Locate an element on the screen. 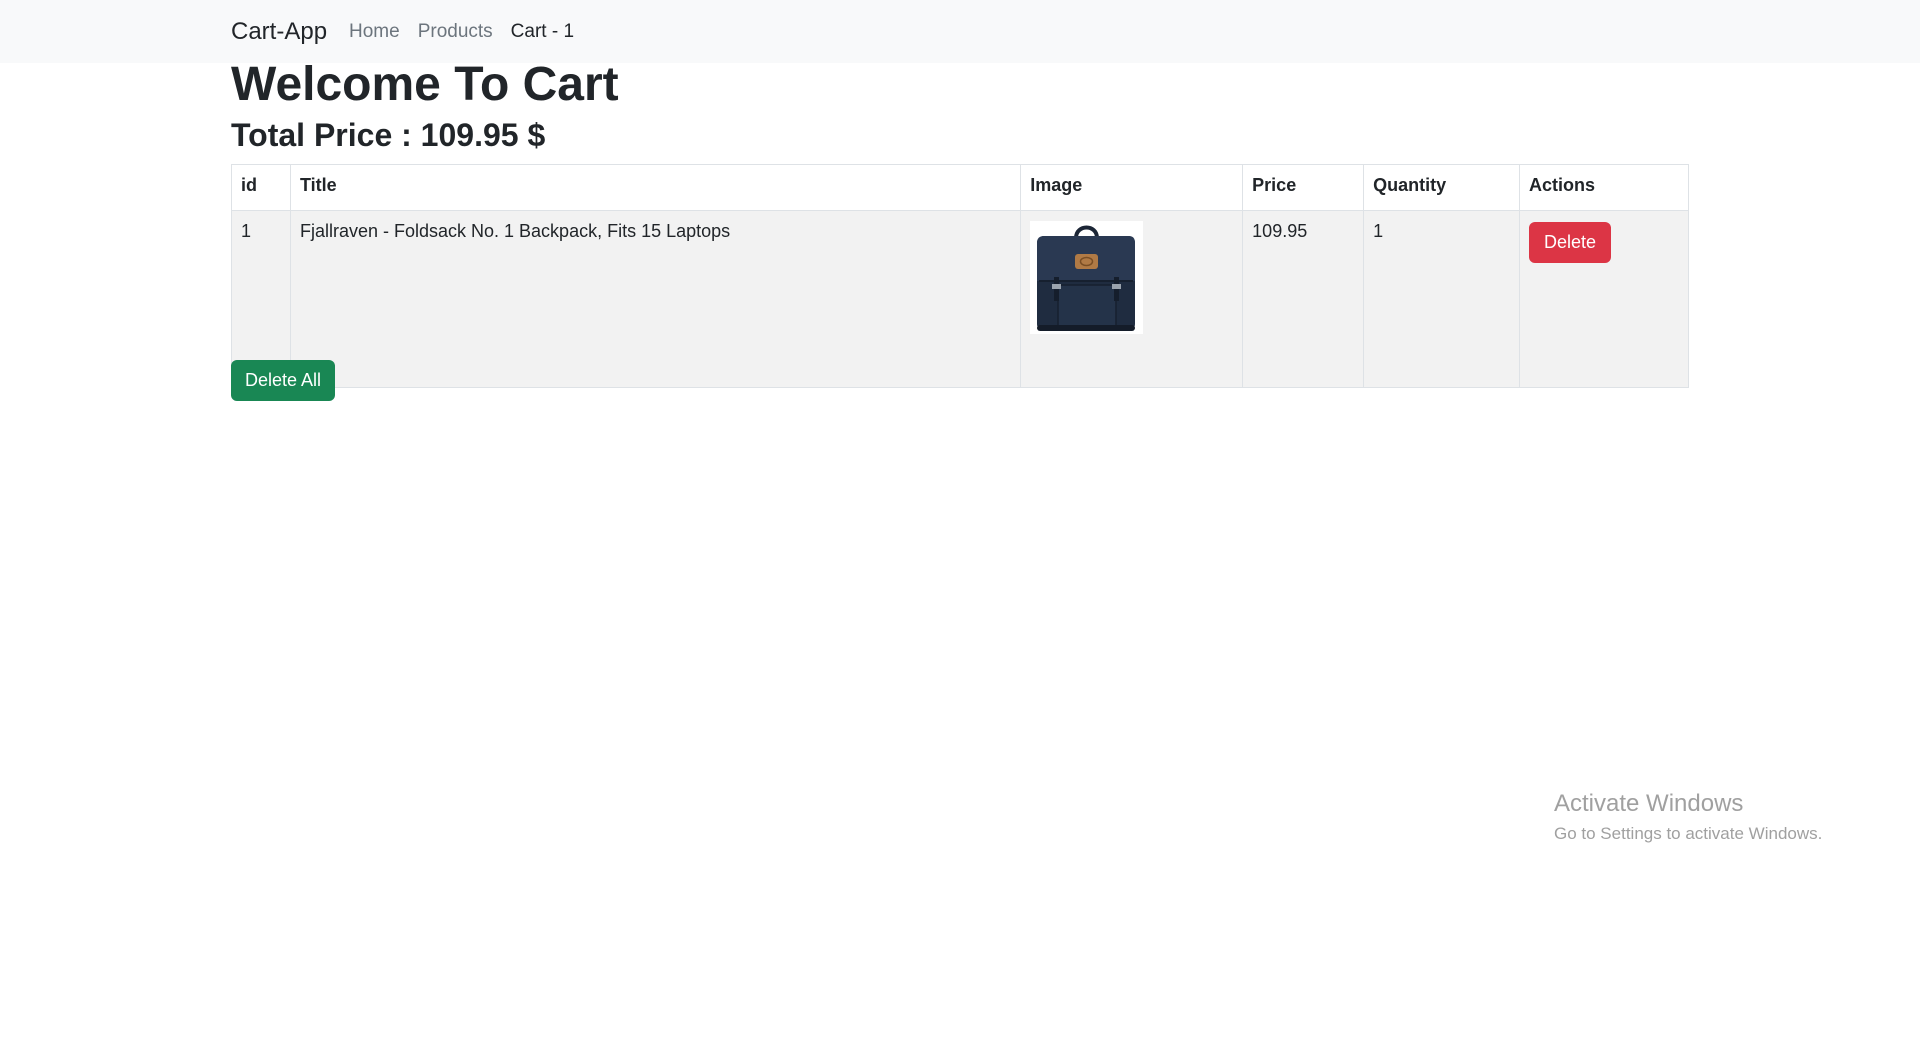  watermark-subtitle: Go to Settings to activate Windows. is located at coordinates (1688, 833).